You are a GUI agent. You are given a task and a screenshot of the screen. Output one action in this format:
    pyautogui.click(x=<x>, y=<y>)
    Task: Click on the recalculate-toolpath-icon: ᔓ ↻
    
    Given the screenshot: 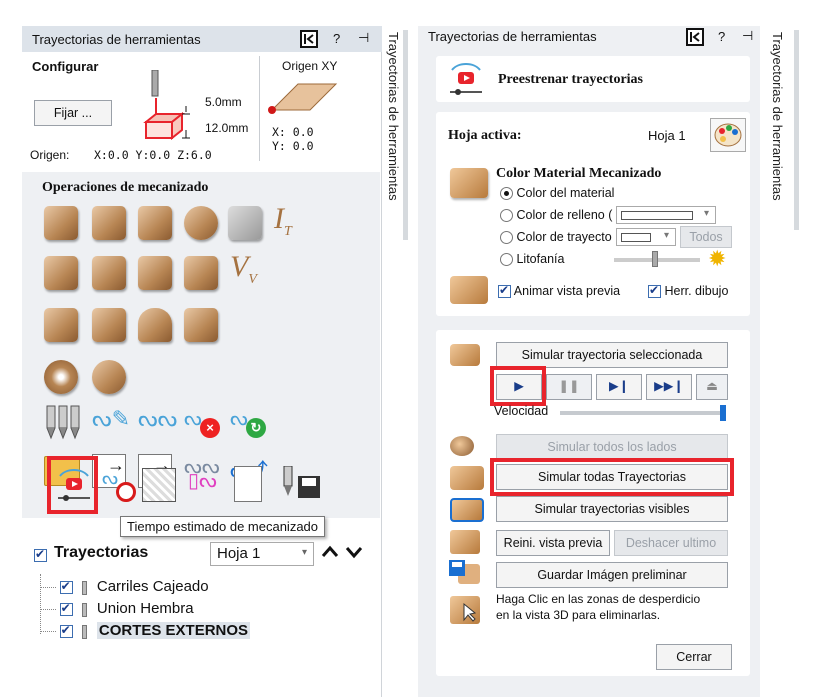 What is the action you would take?
    pyautogui.click(x=249, y=423)
    